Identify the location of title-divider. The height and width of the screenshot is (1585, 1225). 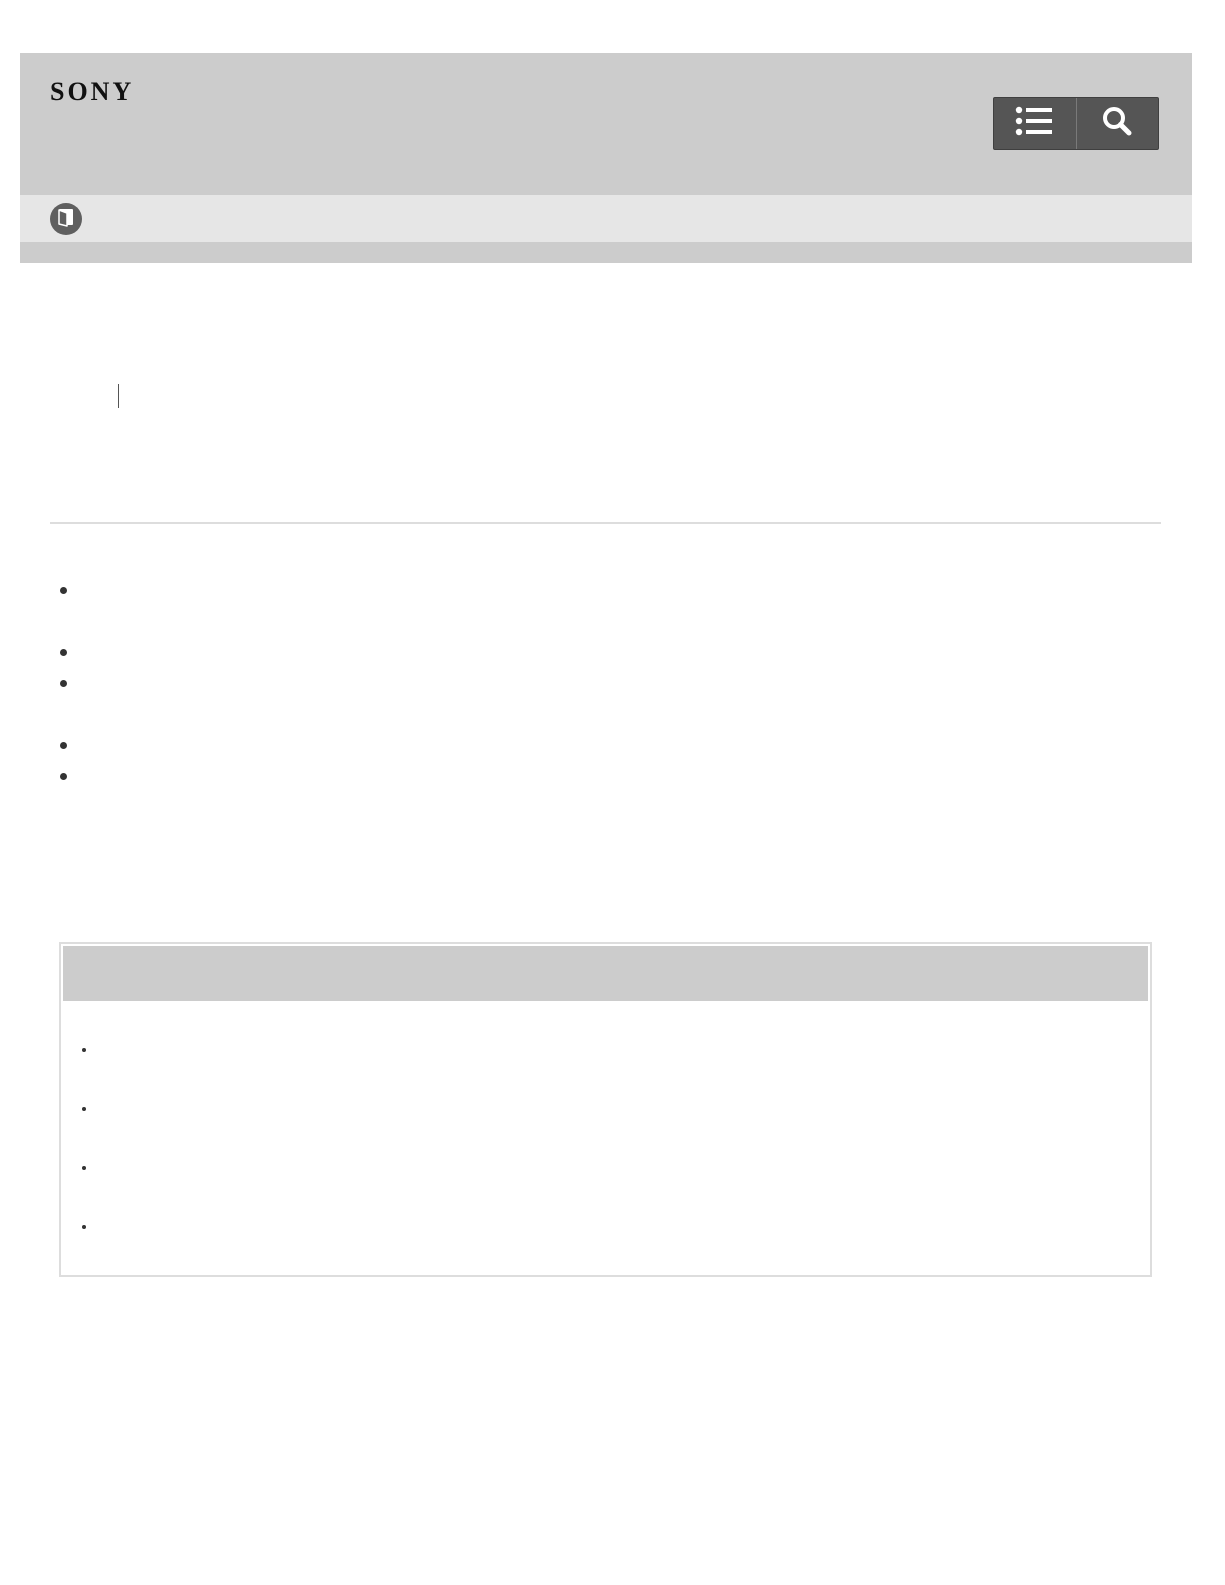
(118, 396).